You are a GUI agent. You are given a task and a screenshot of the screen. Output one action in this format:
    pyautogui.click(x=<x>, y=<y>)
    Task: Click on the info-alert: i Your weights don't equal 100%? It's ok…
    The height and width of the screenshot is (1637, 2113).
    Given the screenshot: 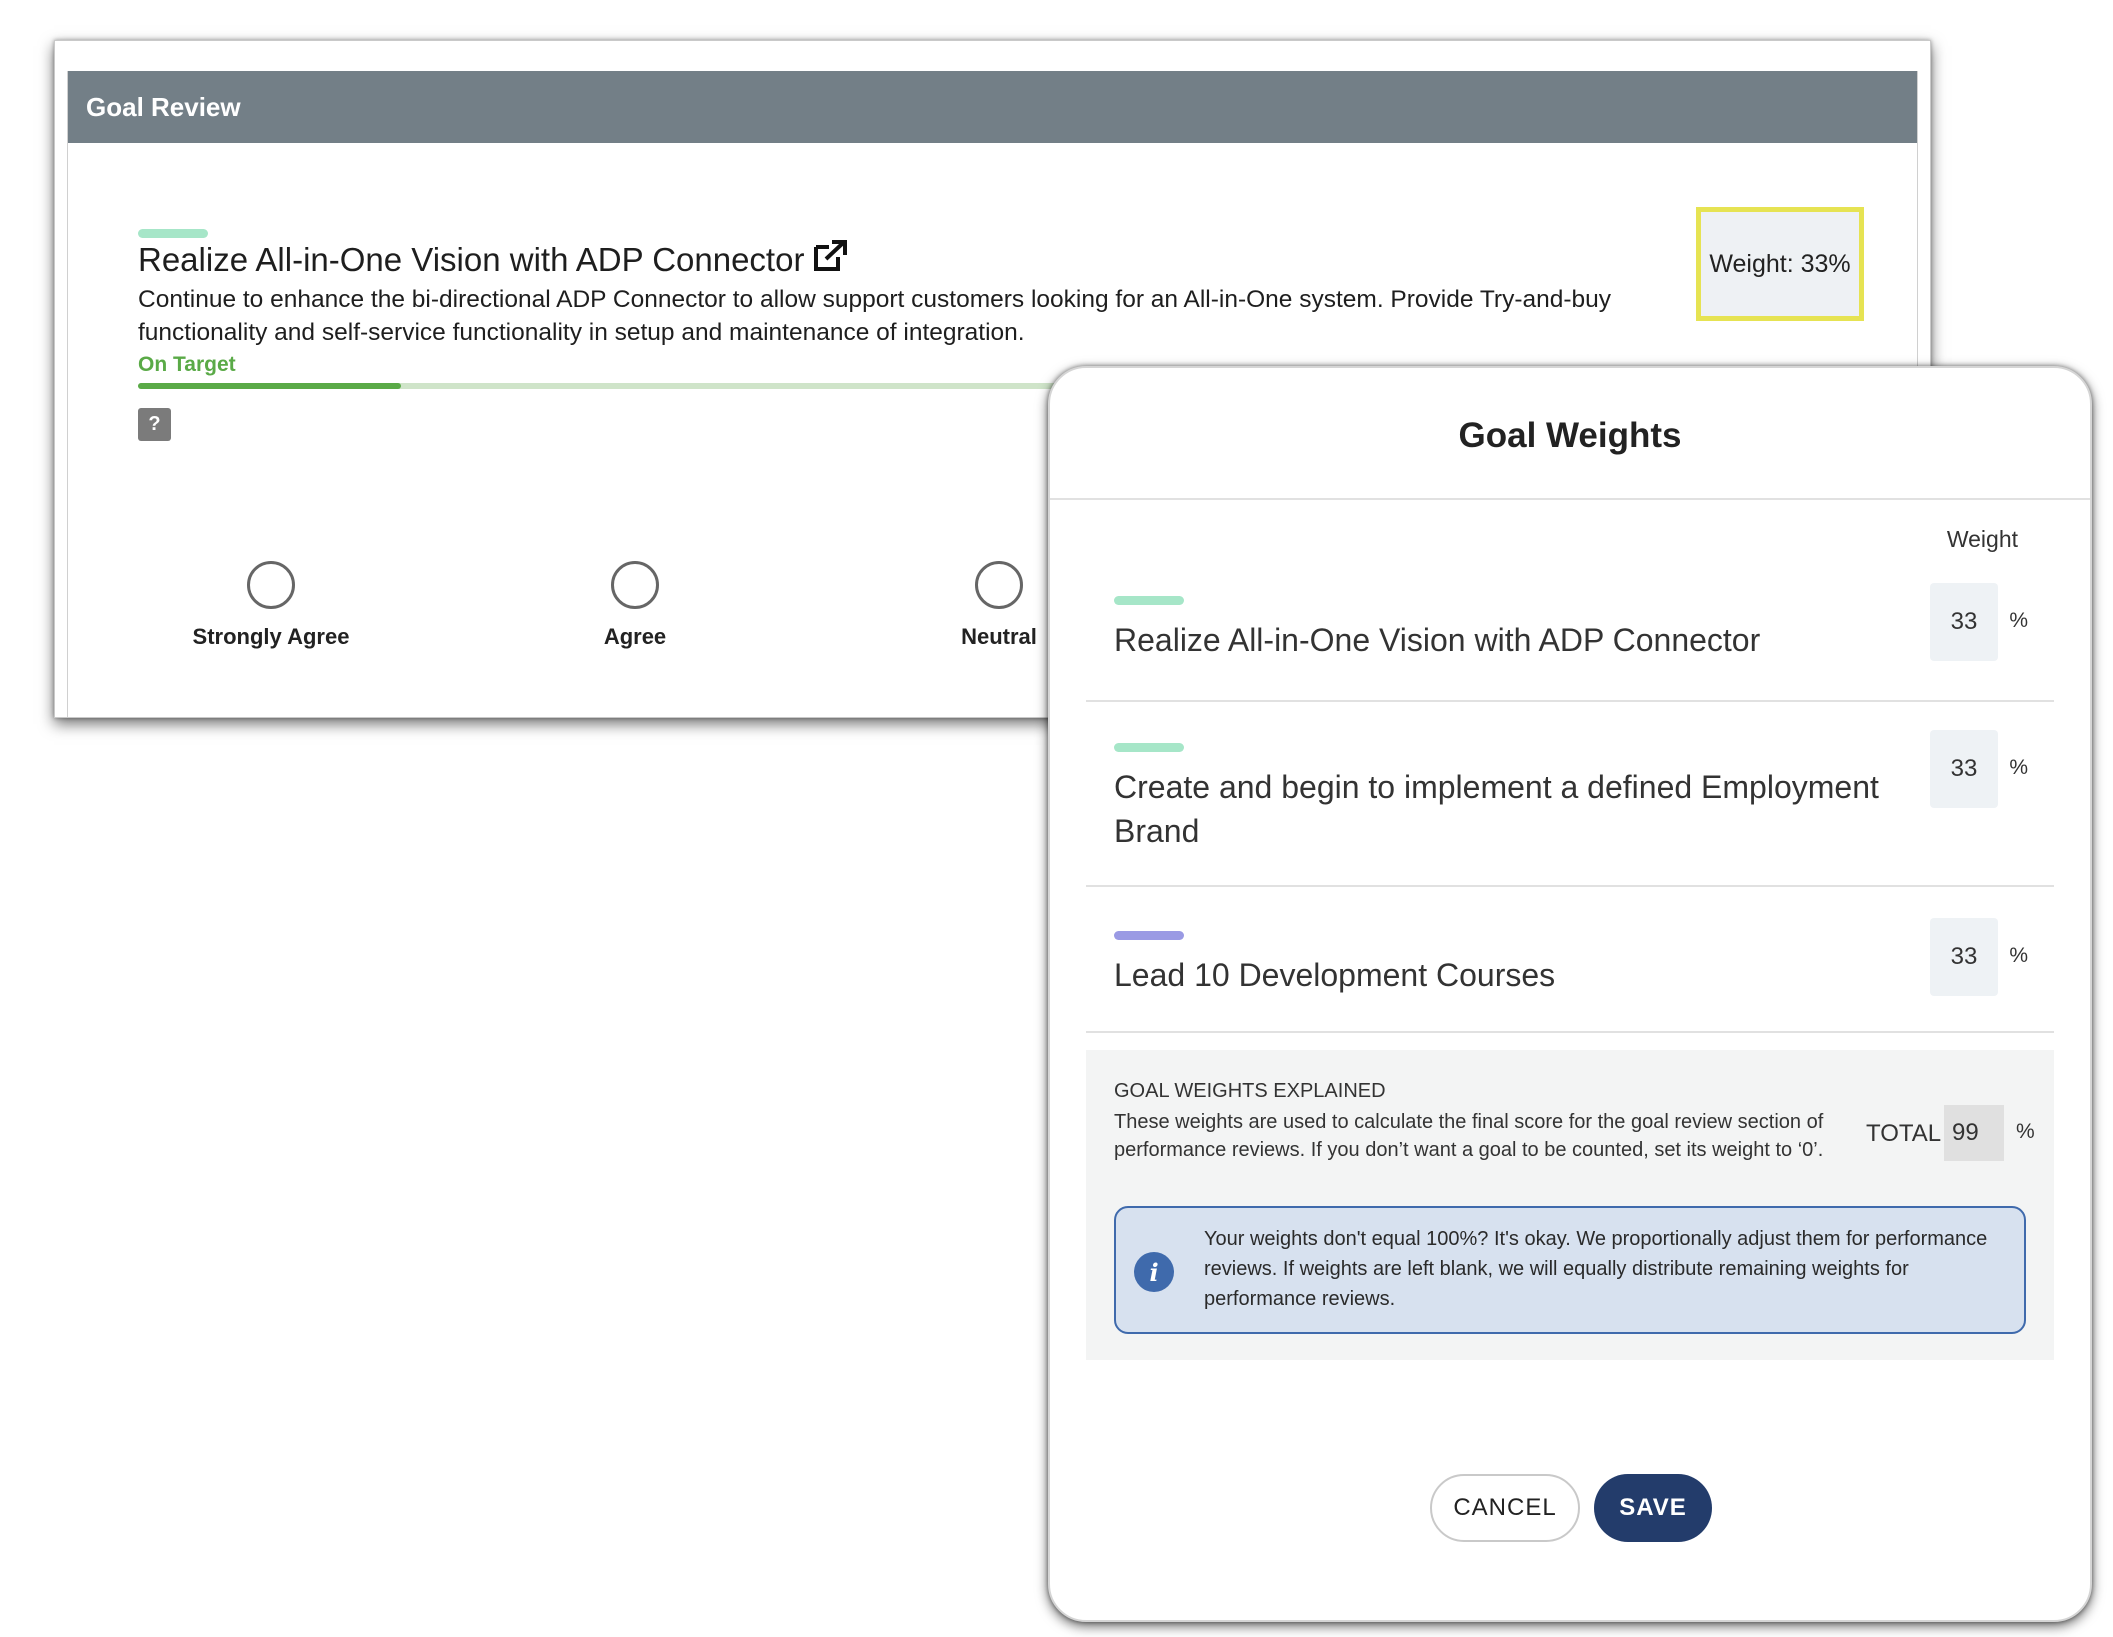 What is the action you would take?
    pyautogui.click(x=1570, y=1270)
    